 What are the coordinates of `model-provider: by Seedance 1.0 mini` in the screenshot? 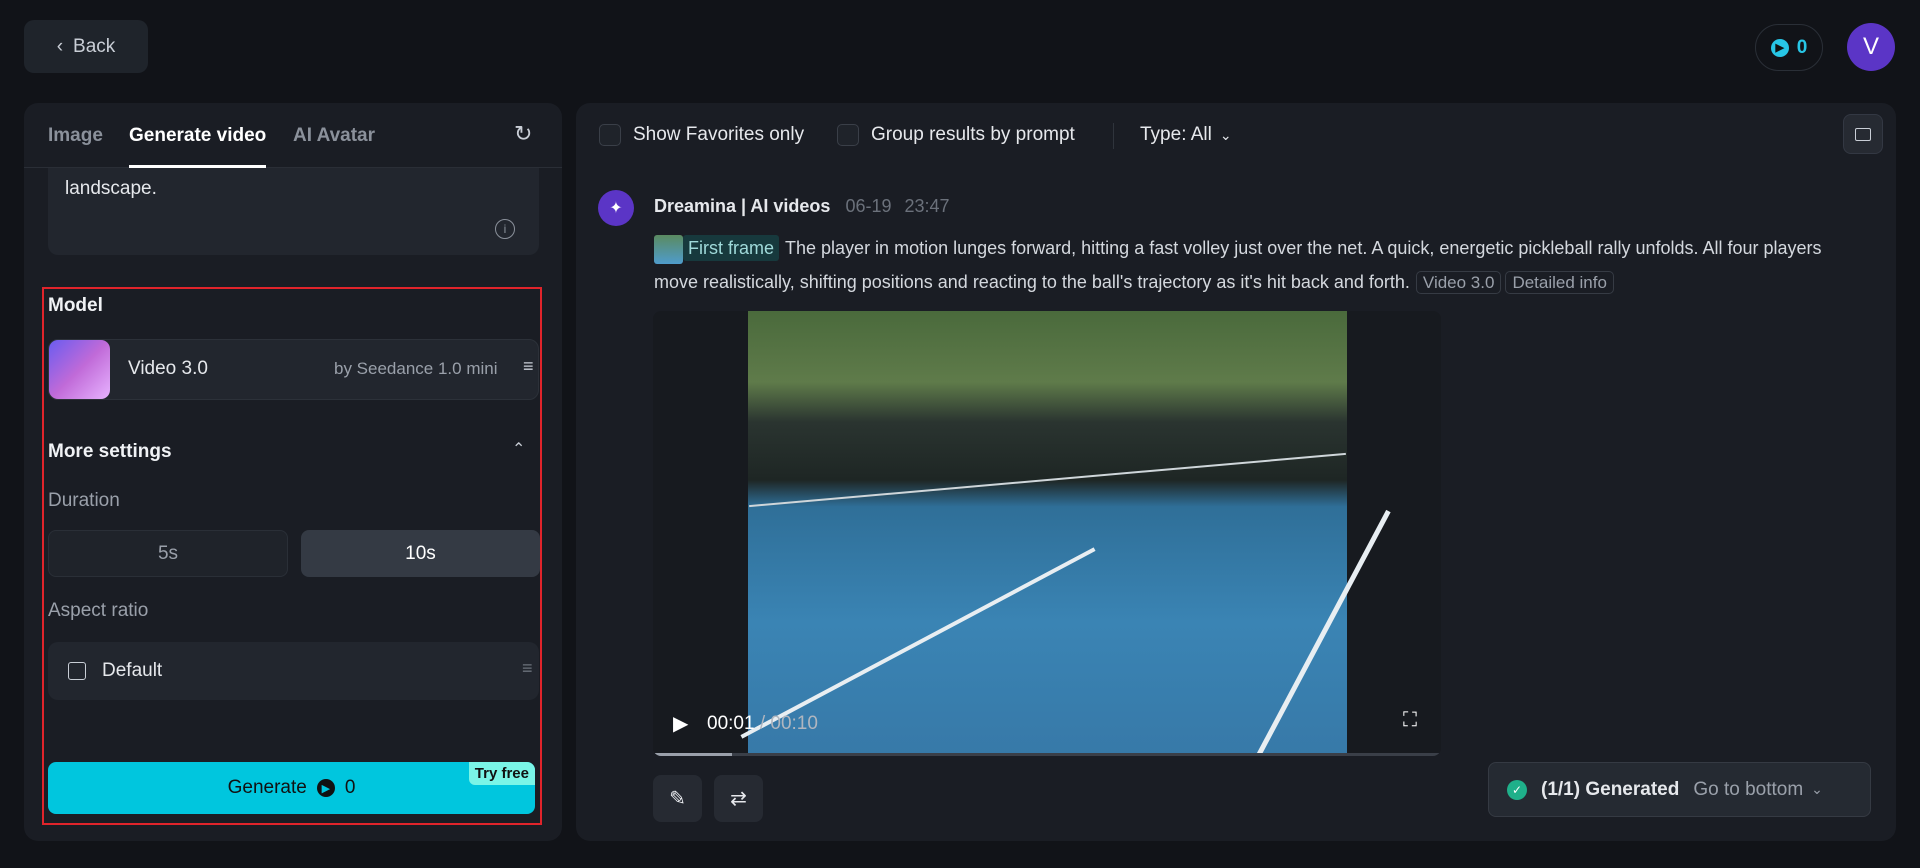 It's located at (416, 368).